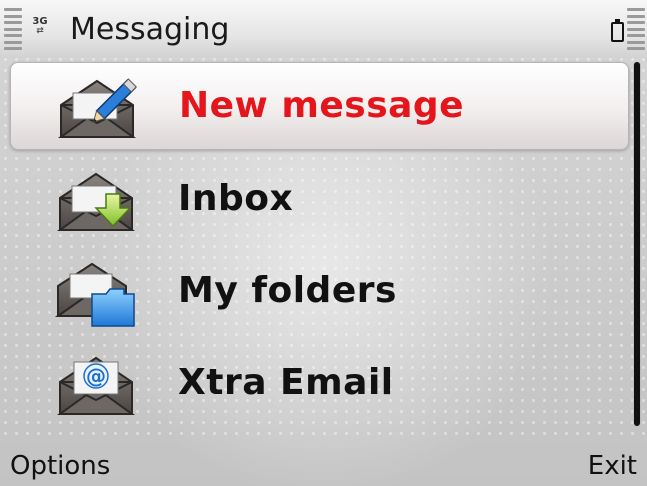 The height and width of the screenshot is (486, 647). I want to click on battery-icon, so click(617, 30).